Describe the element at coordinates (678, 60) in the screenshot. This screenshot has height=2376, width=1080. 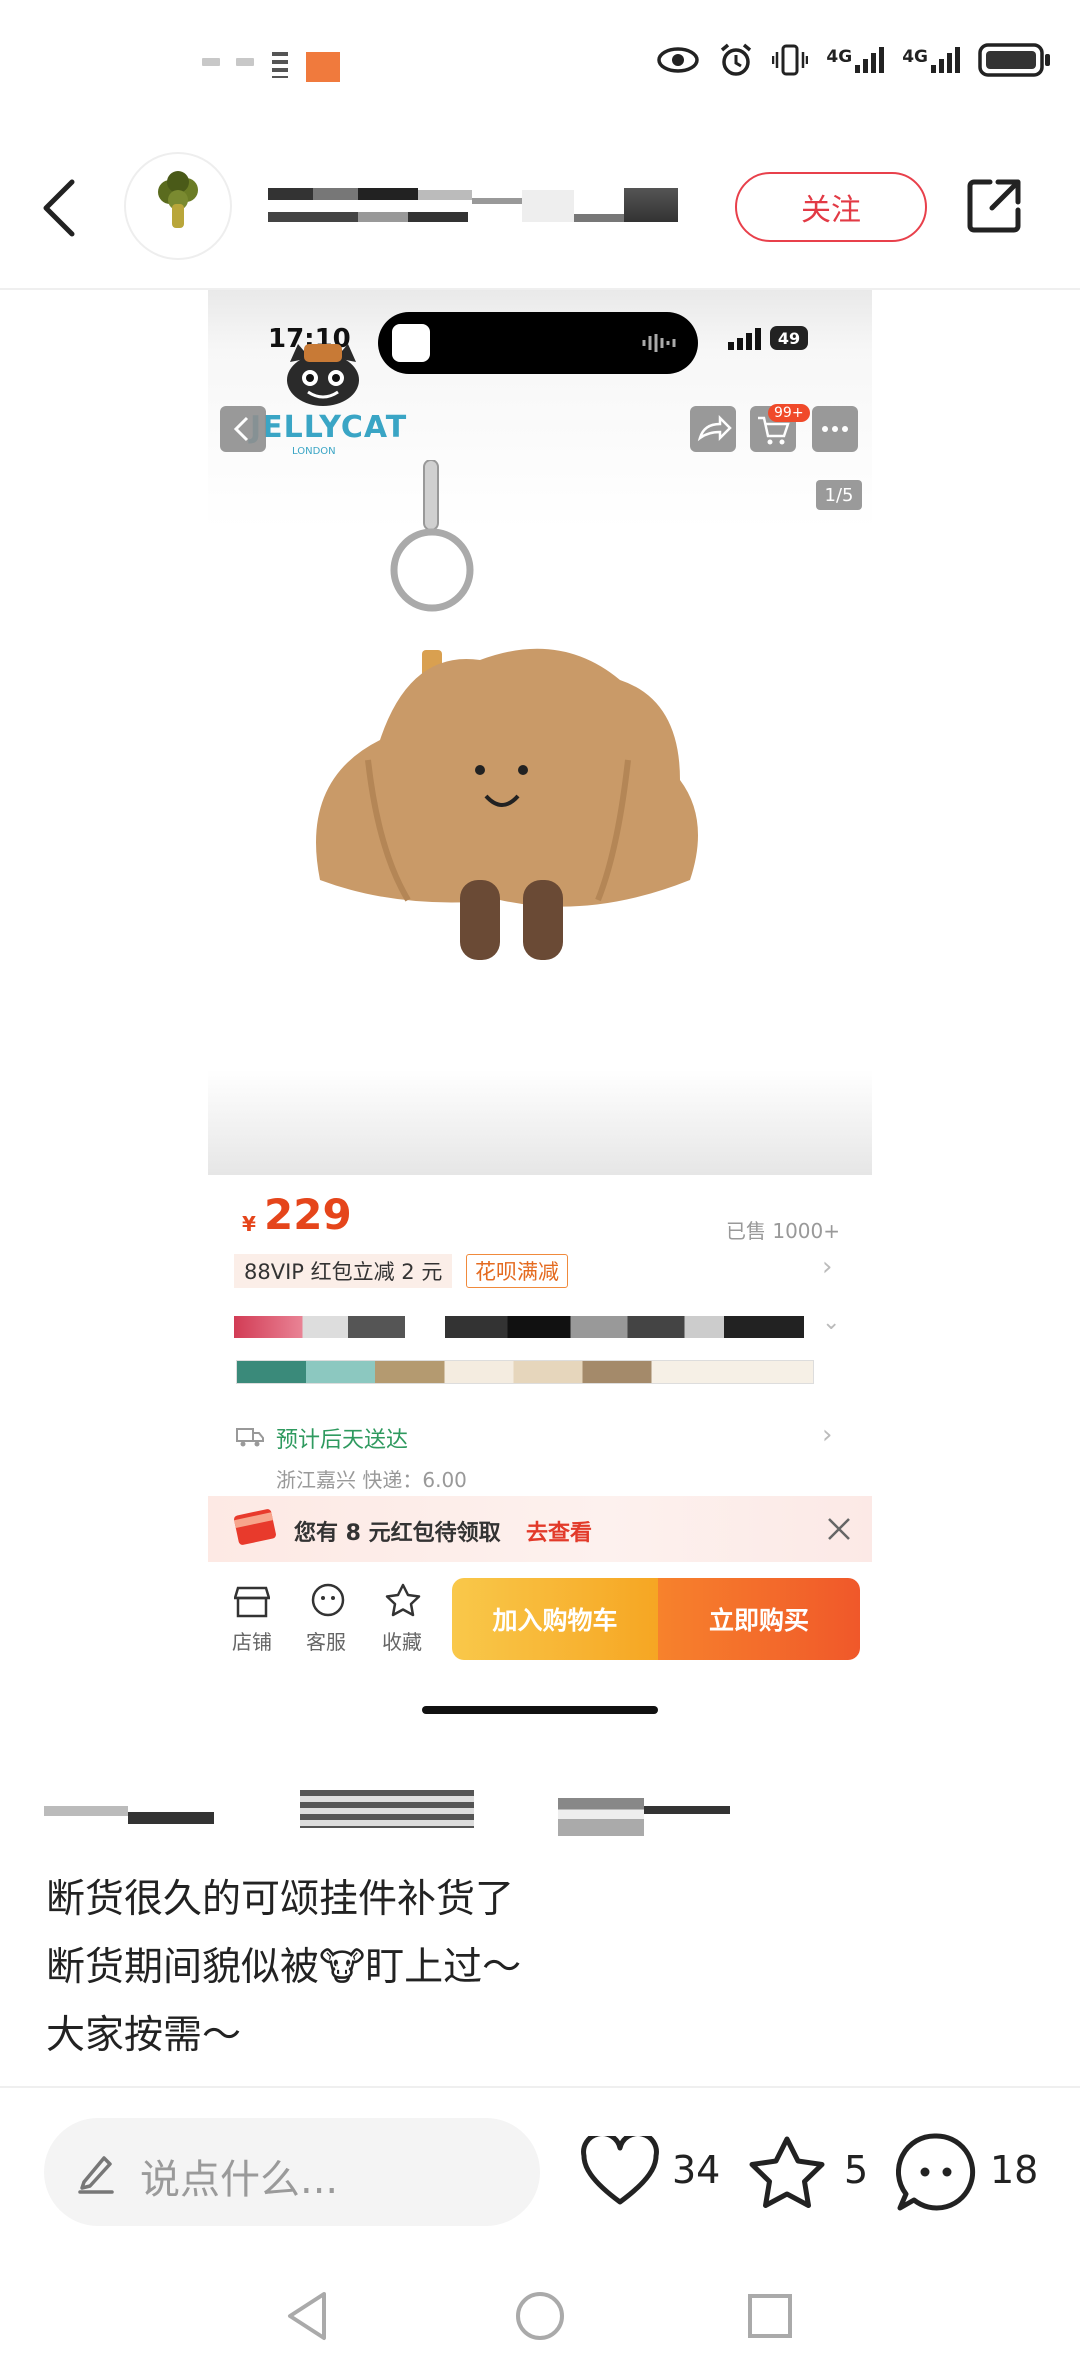
I see `eye-icon` at that location.